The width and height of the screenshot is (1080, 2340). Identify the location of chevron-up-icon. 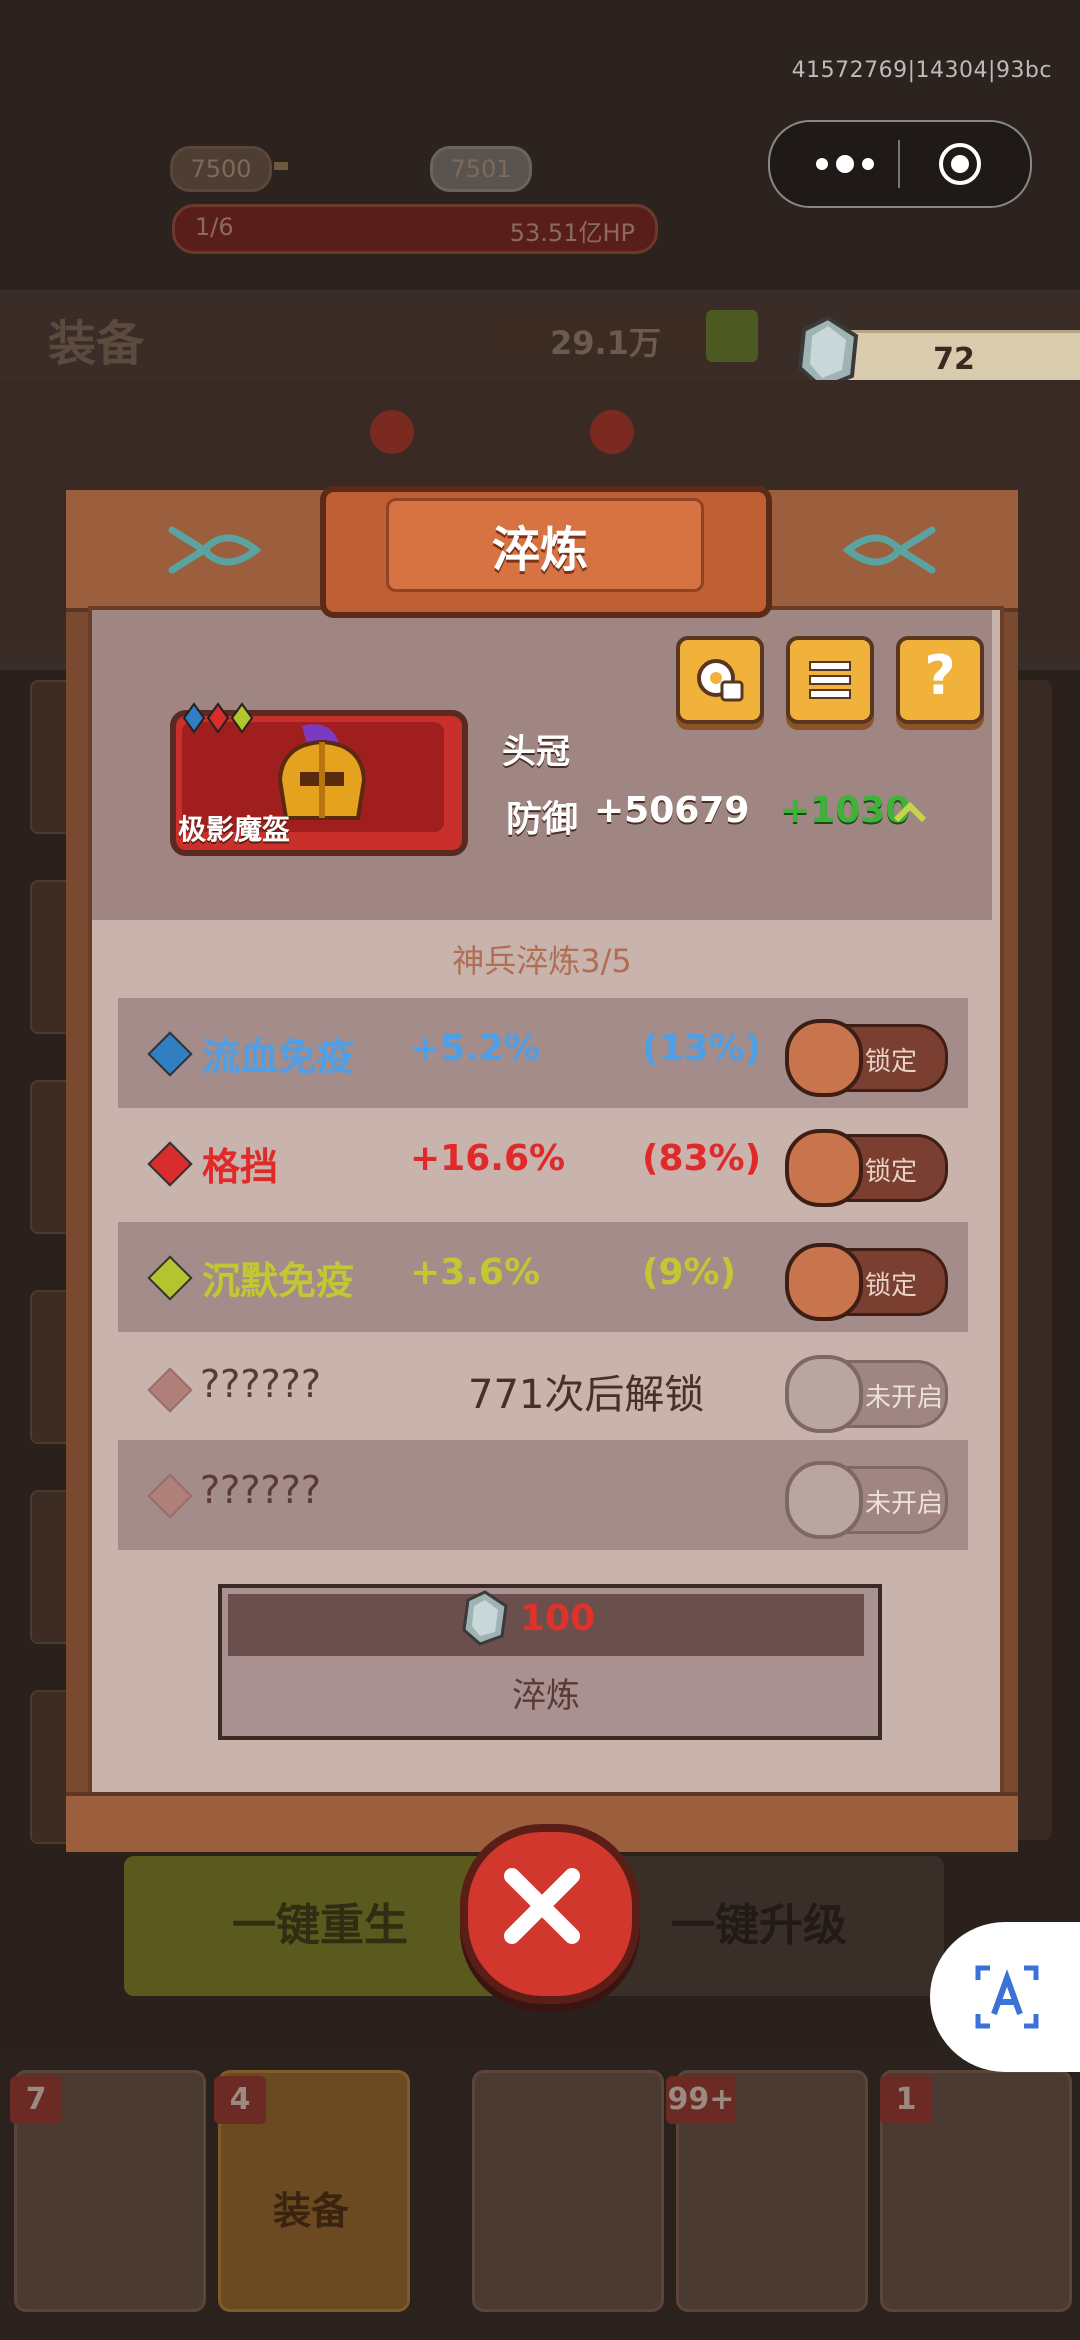
(910, 812).